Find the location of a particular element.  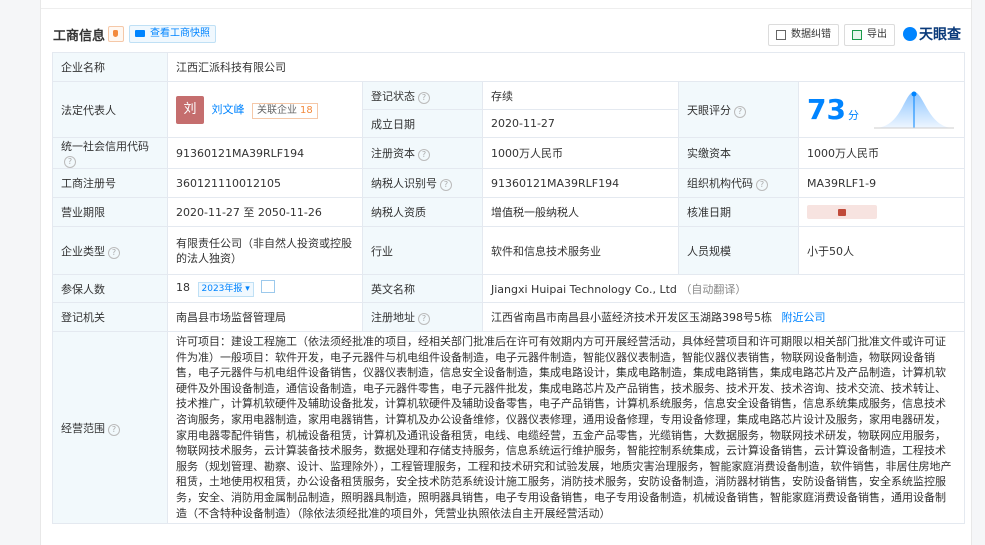

score-value: 73 is located at coordinates (826, 109).